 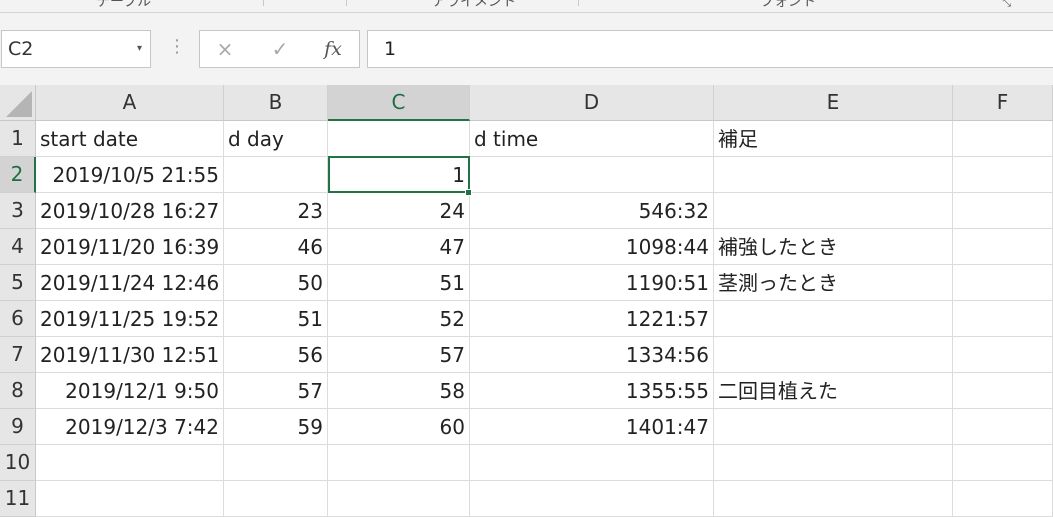 I want to click on cell-e1: 補足, so click(x=833, y=139).